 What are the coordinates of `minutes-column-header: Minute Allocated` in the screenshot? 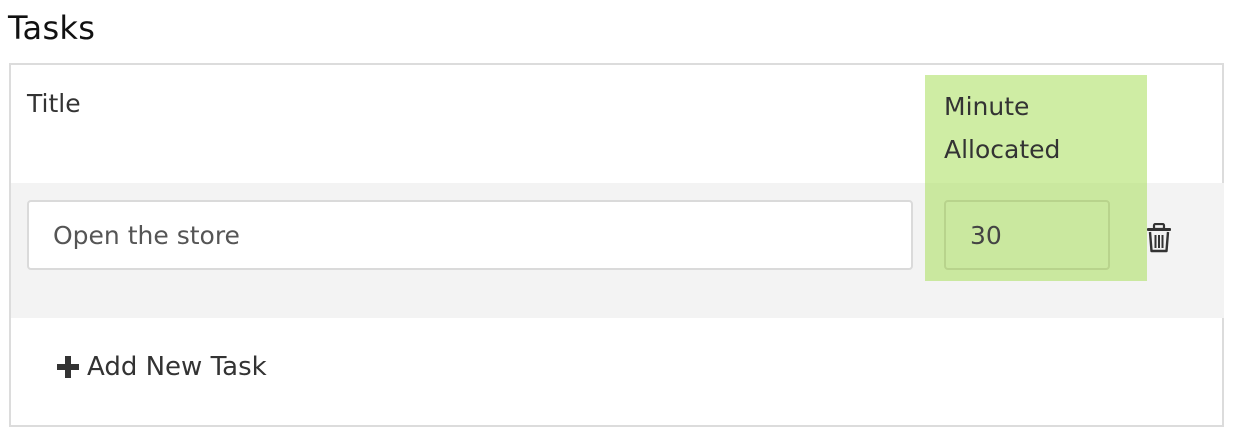 It's located at (1002, 128).